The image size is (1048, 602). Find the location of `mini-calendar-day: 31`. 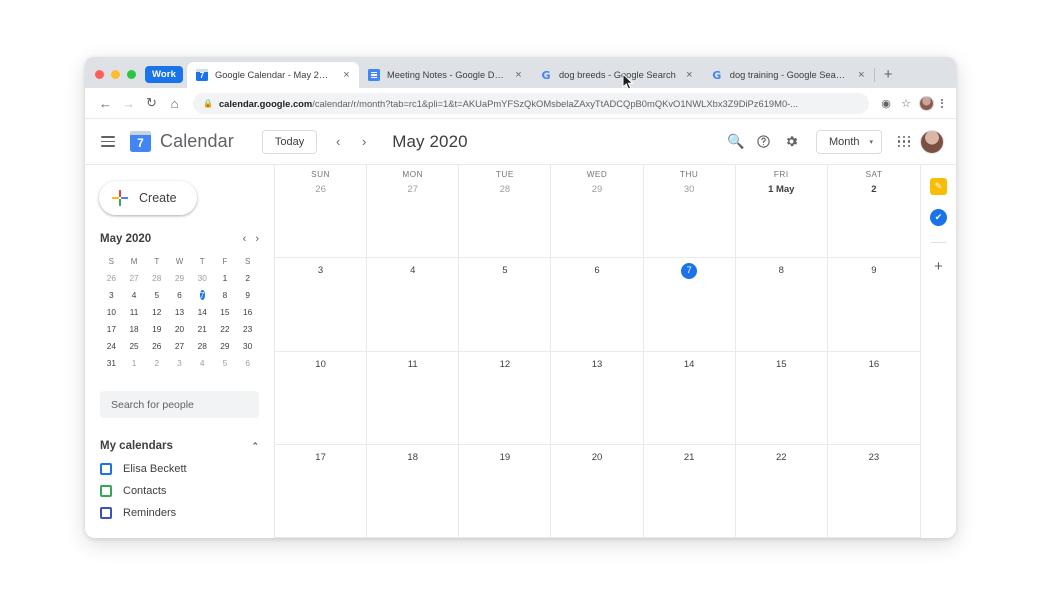

mini-calendar-day: 31 is located at coordinates (111, 363).